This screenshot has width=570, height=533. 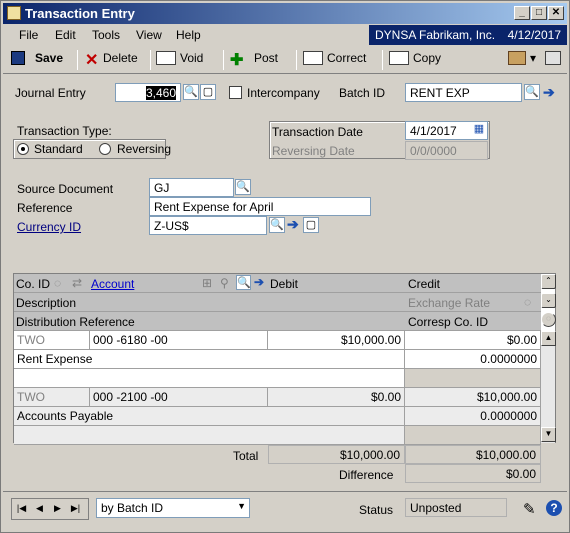 I want to click on next-record-icon: ▶, so click(x=57, y=509).